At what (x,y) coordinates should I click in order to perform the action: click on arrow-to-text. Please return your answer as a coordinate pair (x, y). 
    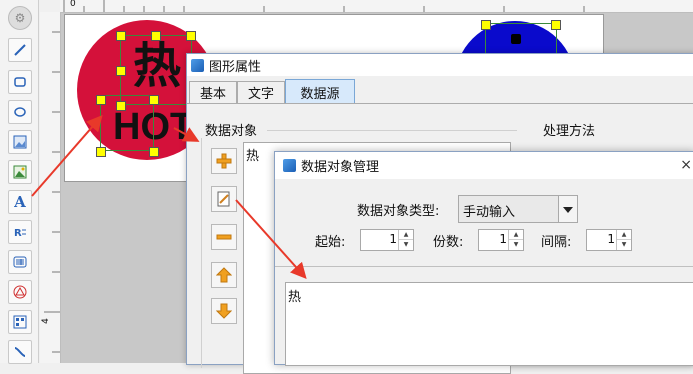
    Looking at the image, I should click on (67, 155).